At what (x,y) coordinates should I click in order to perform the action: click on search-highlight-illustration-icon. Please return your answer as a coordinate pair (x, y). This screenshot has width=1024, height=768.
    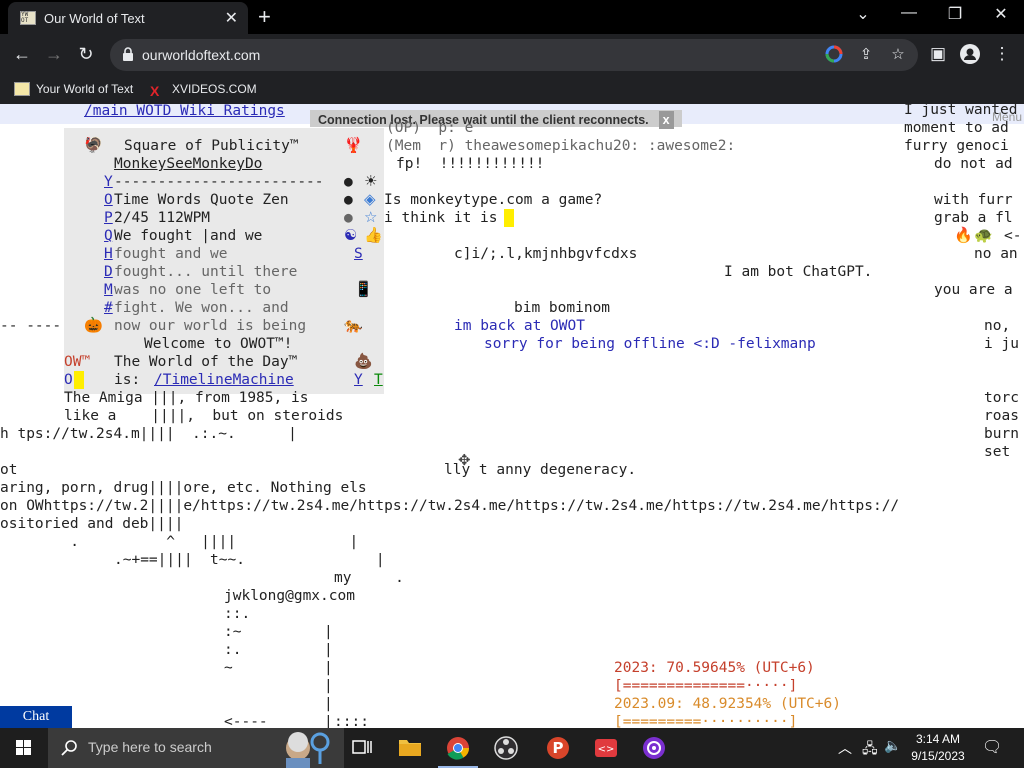
    Looking at the image, I should click on (308, 750).